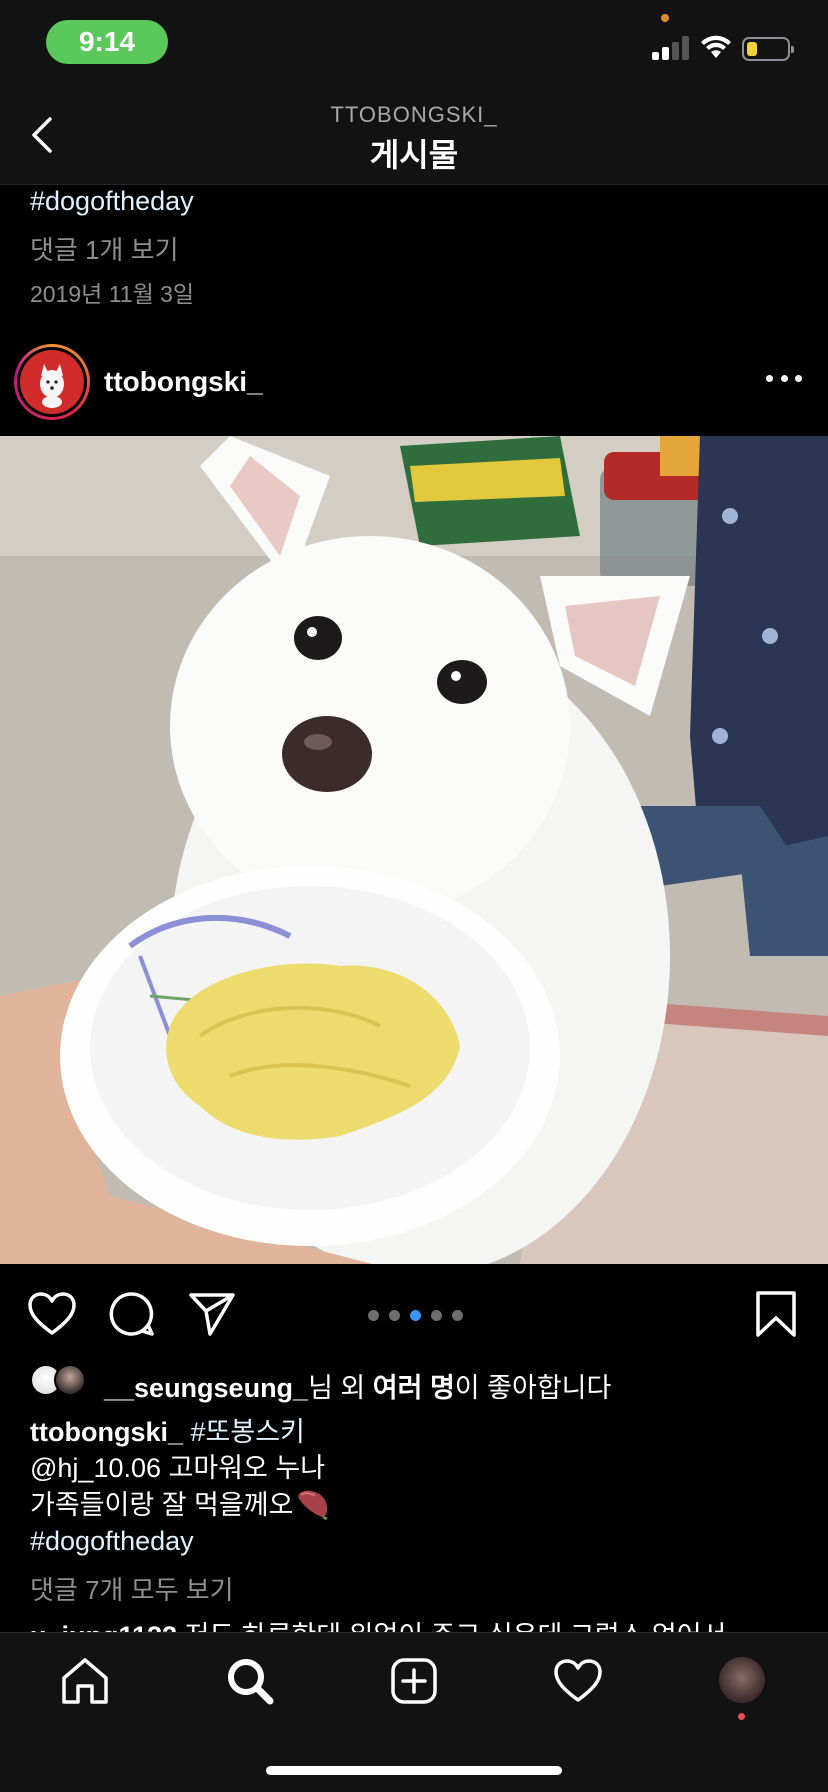 The width and height of the screenshot is (828, 1792). I want to click on wifi-icon, so click(716, 46).